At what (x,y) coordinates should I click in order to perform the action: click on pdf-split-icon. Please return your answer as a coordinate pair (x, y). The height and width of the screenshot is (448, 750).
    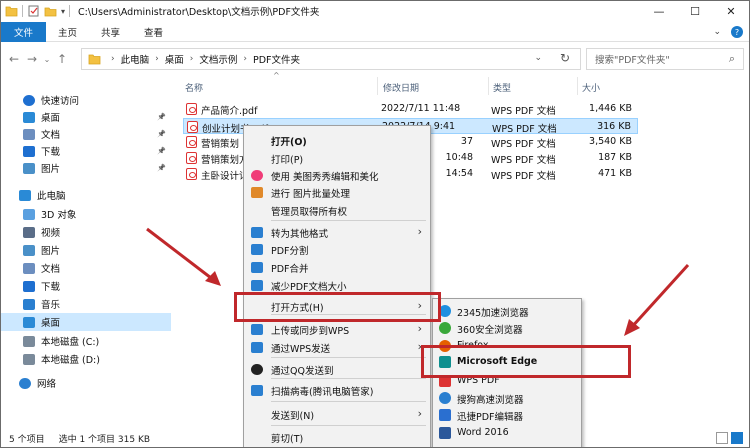
    Looking at the image, I should click on (257, 249).